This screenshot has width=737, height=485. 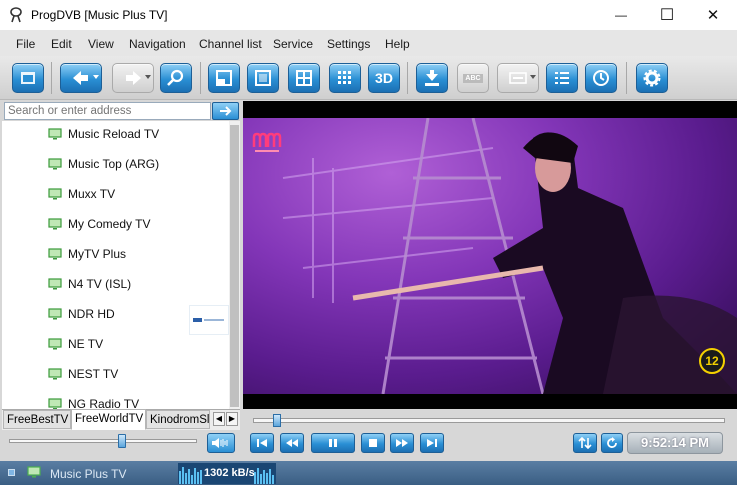 What do you see at coordinates (348, 44) in the screenshot?
I see `menu-settings: Settings` at bounding box center [348, 44].